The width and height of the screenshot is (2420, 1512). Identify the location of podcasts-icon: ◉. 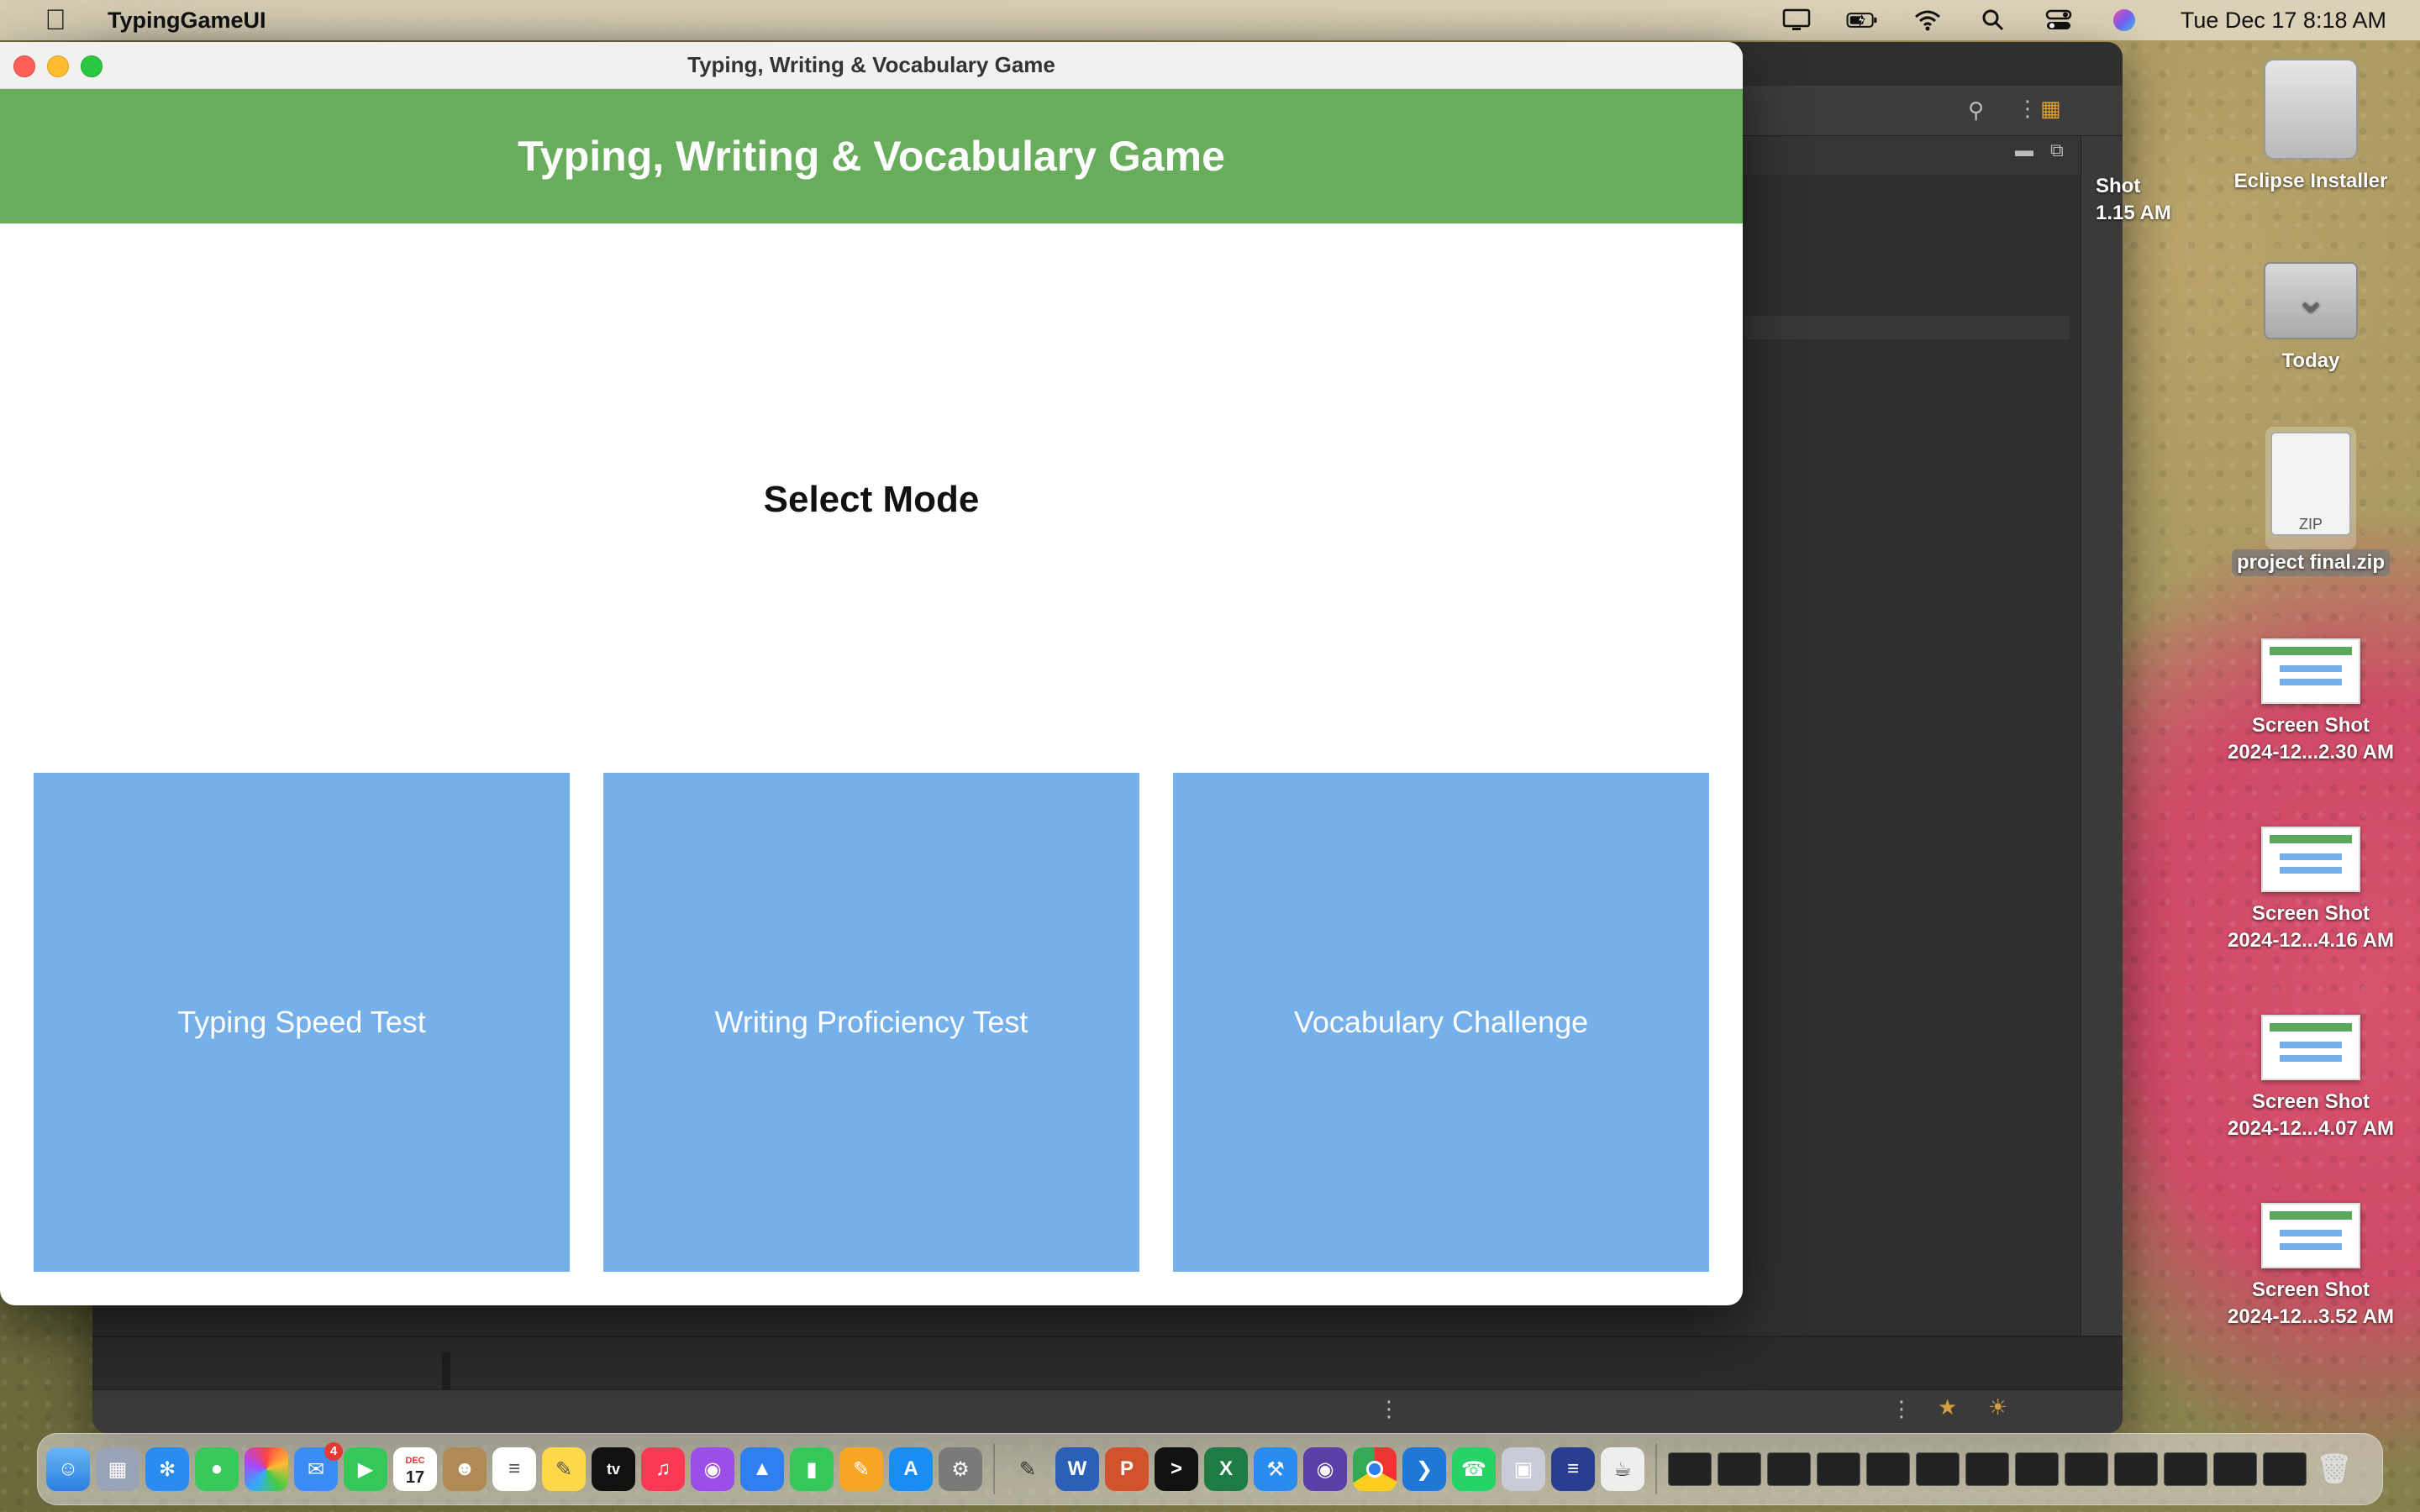
(712, 1469).